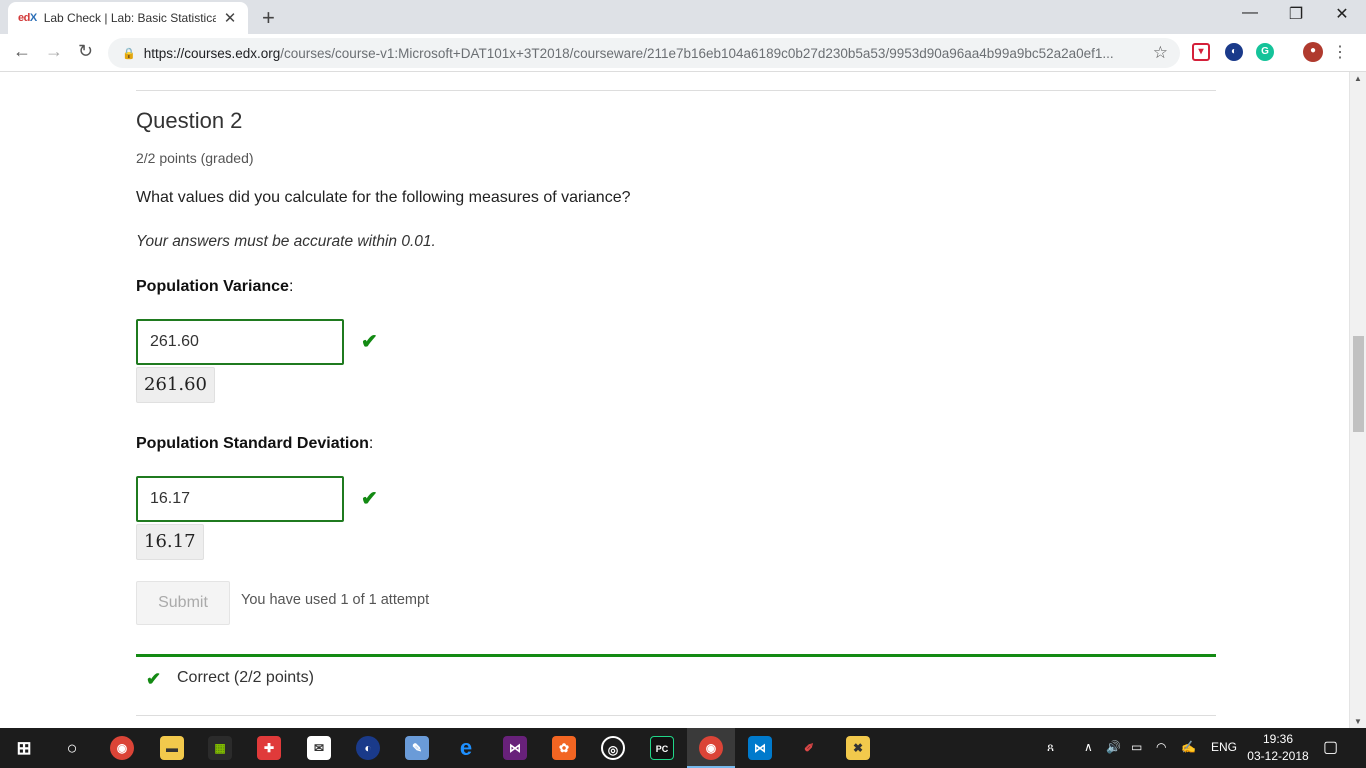 The image size is (1366, 768). Describe the element at coordinates (1278, 748) in the screenshot. I see `taskbar-clock: 19:36 03-12-2018` at that location.